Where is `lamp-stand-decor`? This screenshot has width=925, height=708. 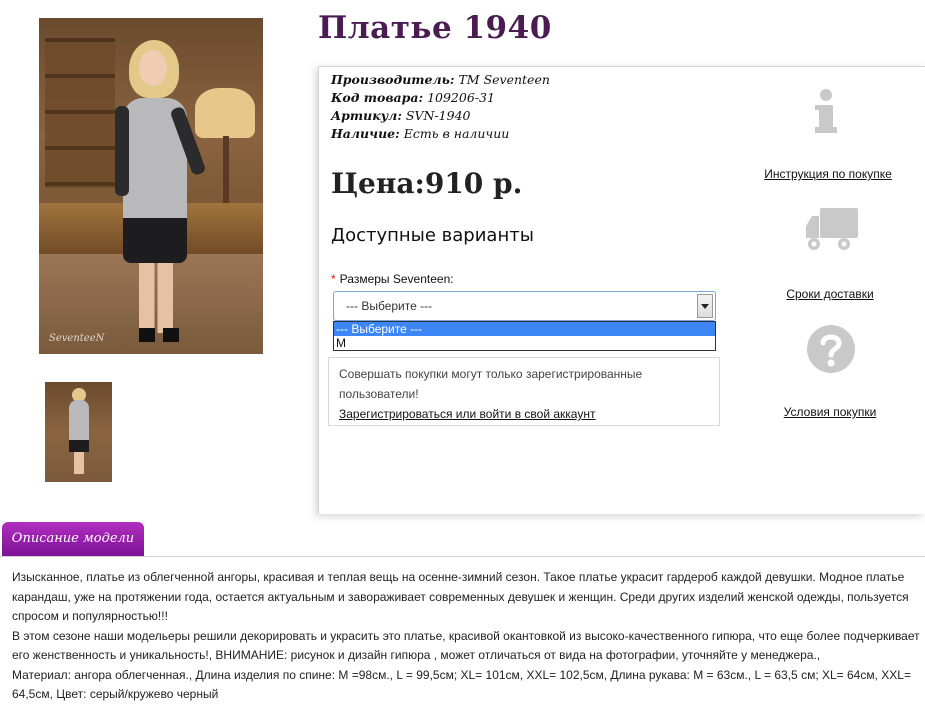
lamp-stand-decor is located at coordinates (226, 171).